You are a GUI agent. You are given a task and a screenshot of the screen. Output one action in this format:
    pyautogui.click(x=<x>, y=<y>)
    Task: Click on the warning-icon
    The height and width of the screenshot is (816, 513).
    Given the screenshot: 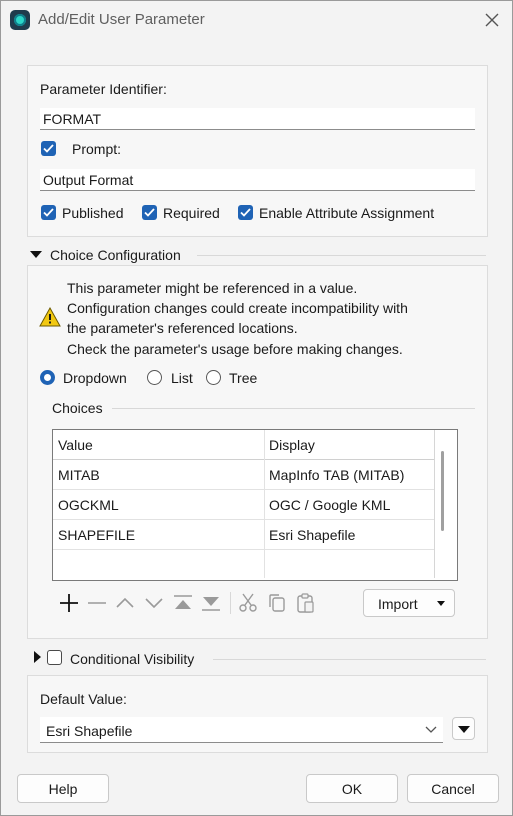 What is the action you would take?
    pyautogui.click(x=50, y=317)
    